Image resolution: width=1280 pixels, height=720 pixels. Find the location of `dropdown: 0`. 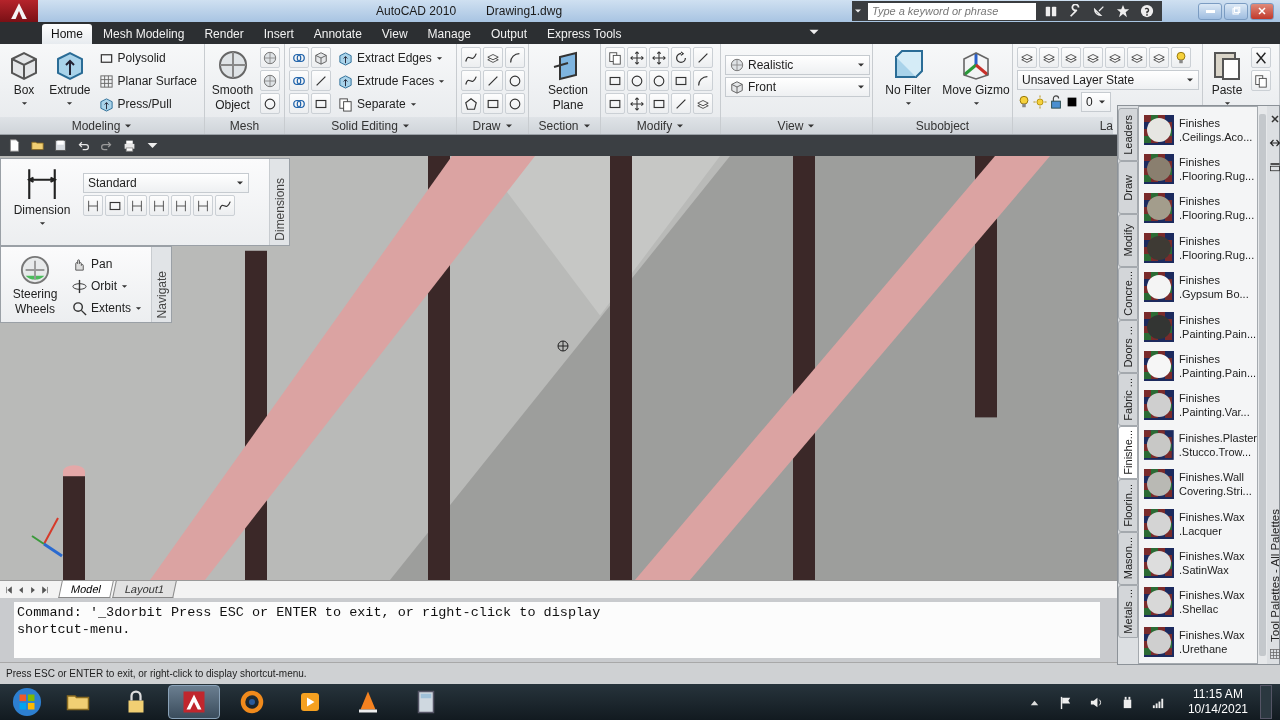

dropdown: 0 is located at coordinates (1096, 102).